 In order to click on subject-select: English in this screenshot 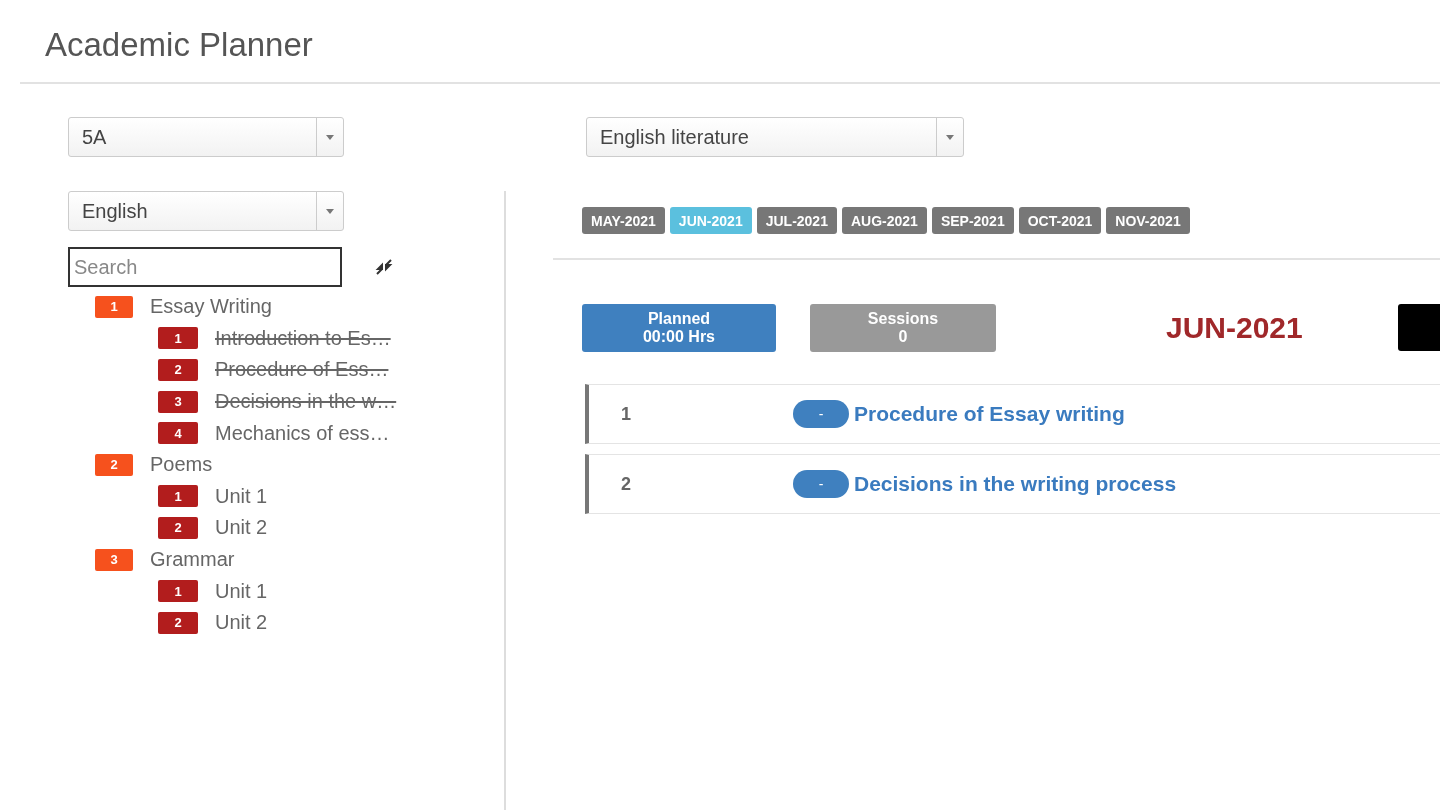, I will do `click(206, 211)`.